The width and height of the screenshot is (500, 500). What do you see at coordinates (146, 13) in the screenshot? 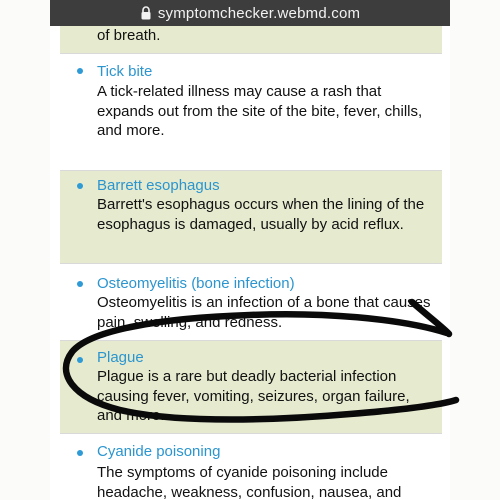
I see `lock-icon` at bounding box center [146, 13].